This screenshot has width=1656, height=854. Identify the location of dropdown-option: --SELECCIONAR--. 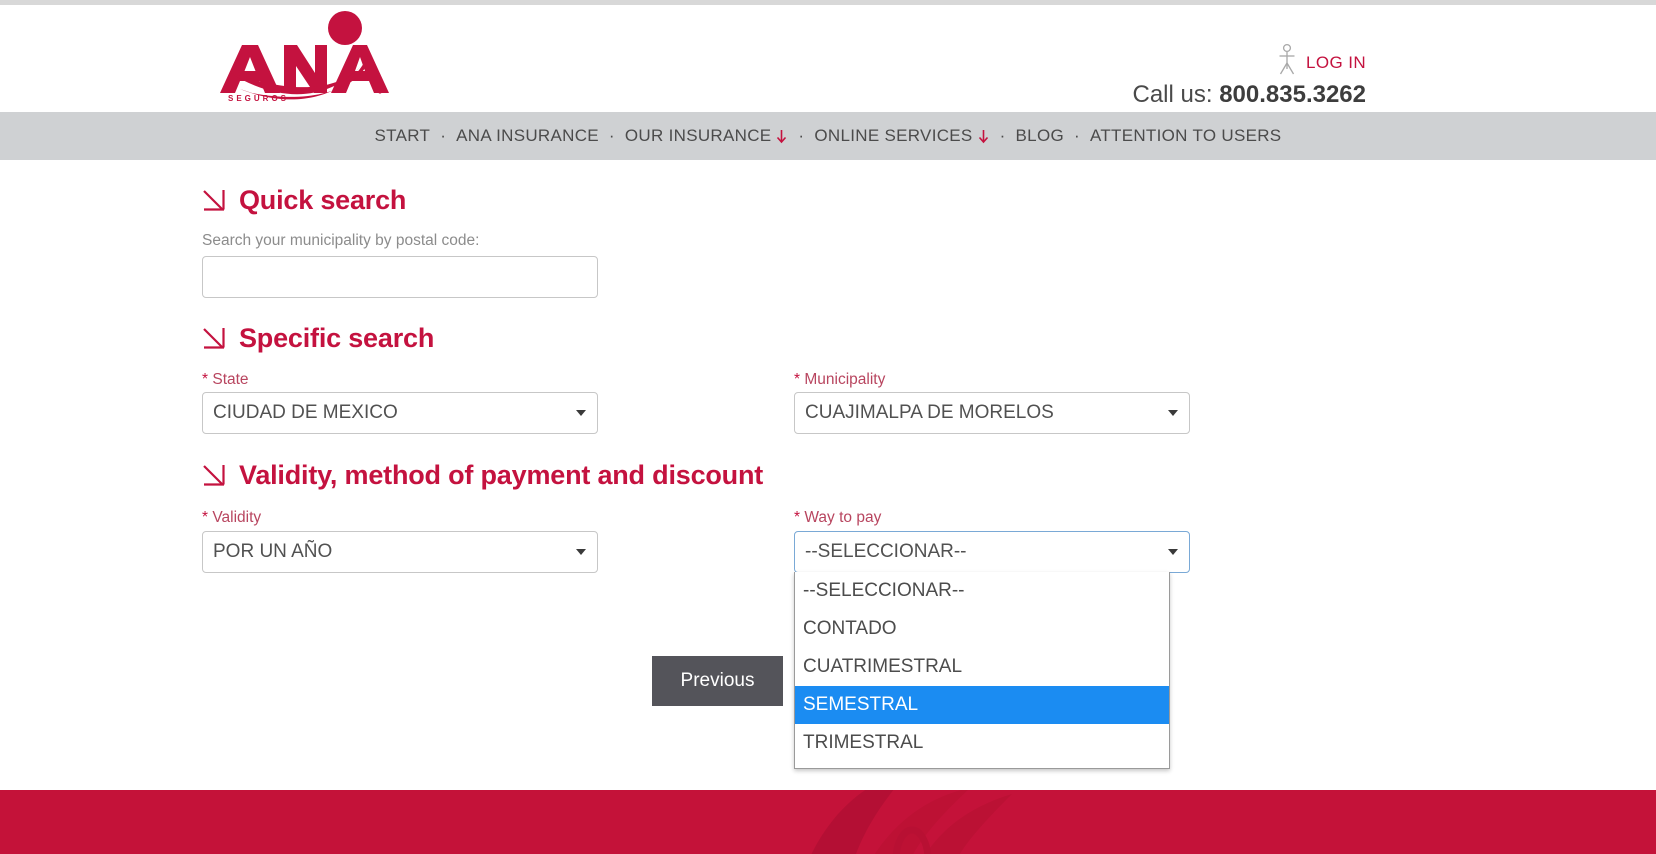
(982, 591).